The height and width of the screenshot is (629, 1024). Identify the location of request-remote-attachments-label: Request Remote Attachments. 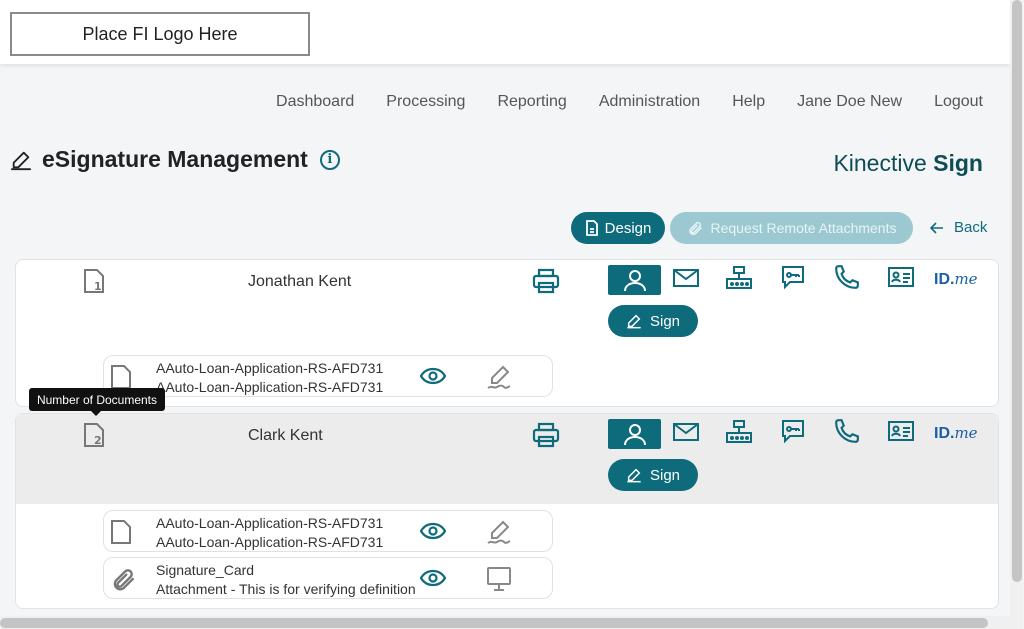
(803, 228).